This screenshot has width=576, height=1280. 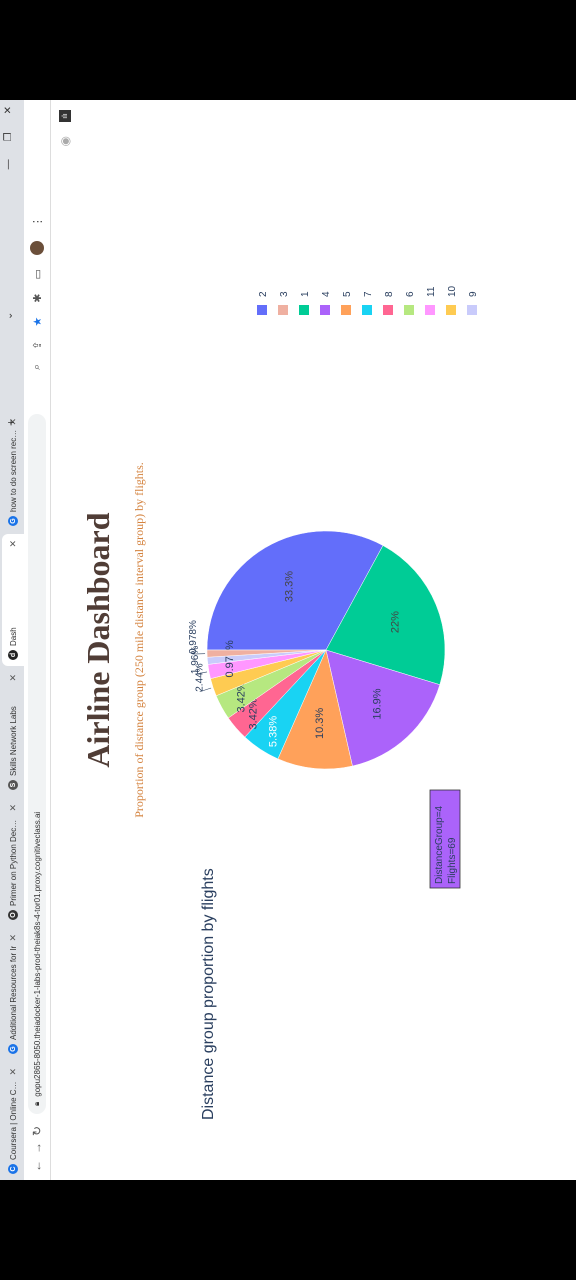 What do you see at coordinates (230, 659) in the screenshot?
I see `pie-label-9: 0.978%` at bounding box center [230, 659].